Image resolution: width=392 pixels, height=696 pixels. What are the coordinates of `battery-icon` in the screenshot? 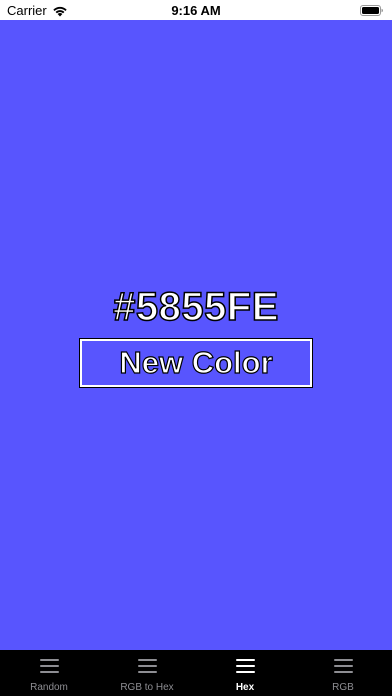 It's located at (371, 10).